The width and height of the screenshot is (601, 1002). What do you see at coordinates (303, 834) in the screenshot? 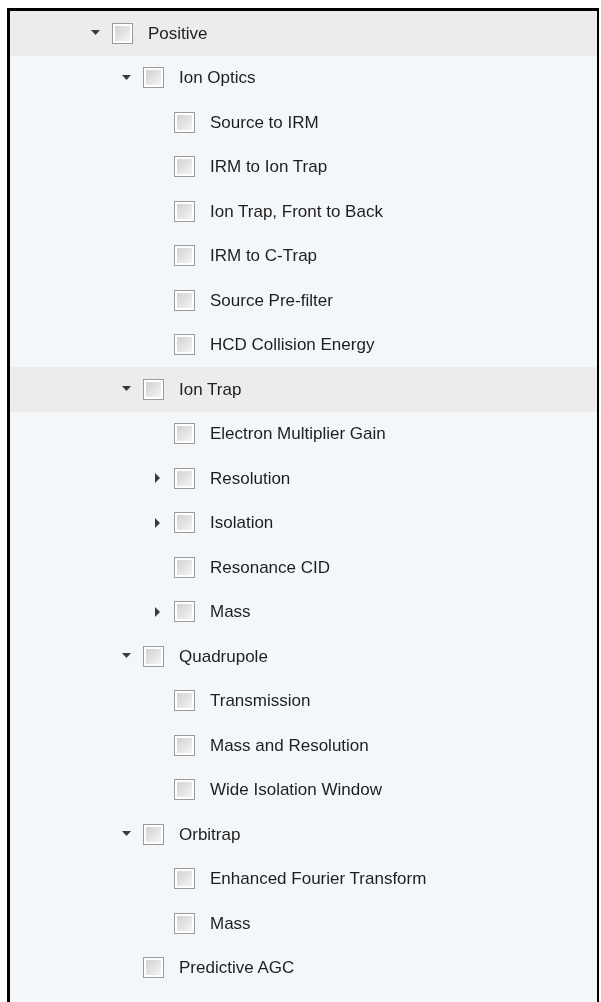
I see `tree-item: Orbitrap` at bounding box center [303, 834].